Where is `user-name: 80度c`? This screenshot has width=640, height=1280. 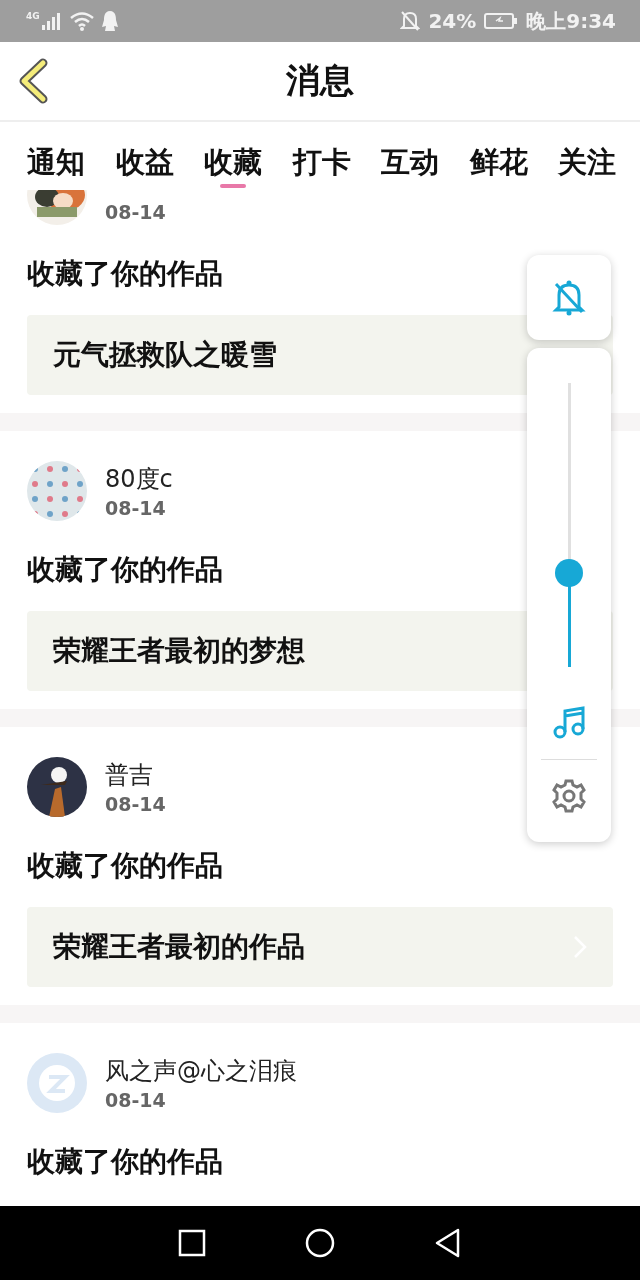
user-name: 80度c is located at coordinates (139, 479).